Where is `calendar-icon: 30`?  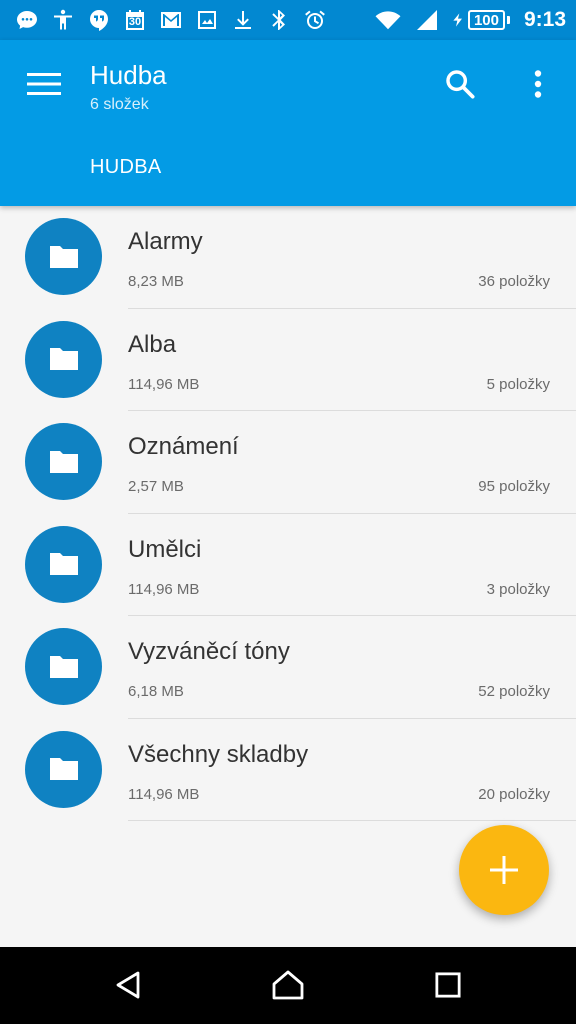
calendar-icon: 30 is located at coordinates (135, 20).